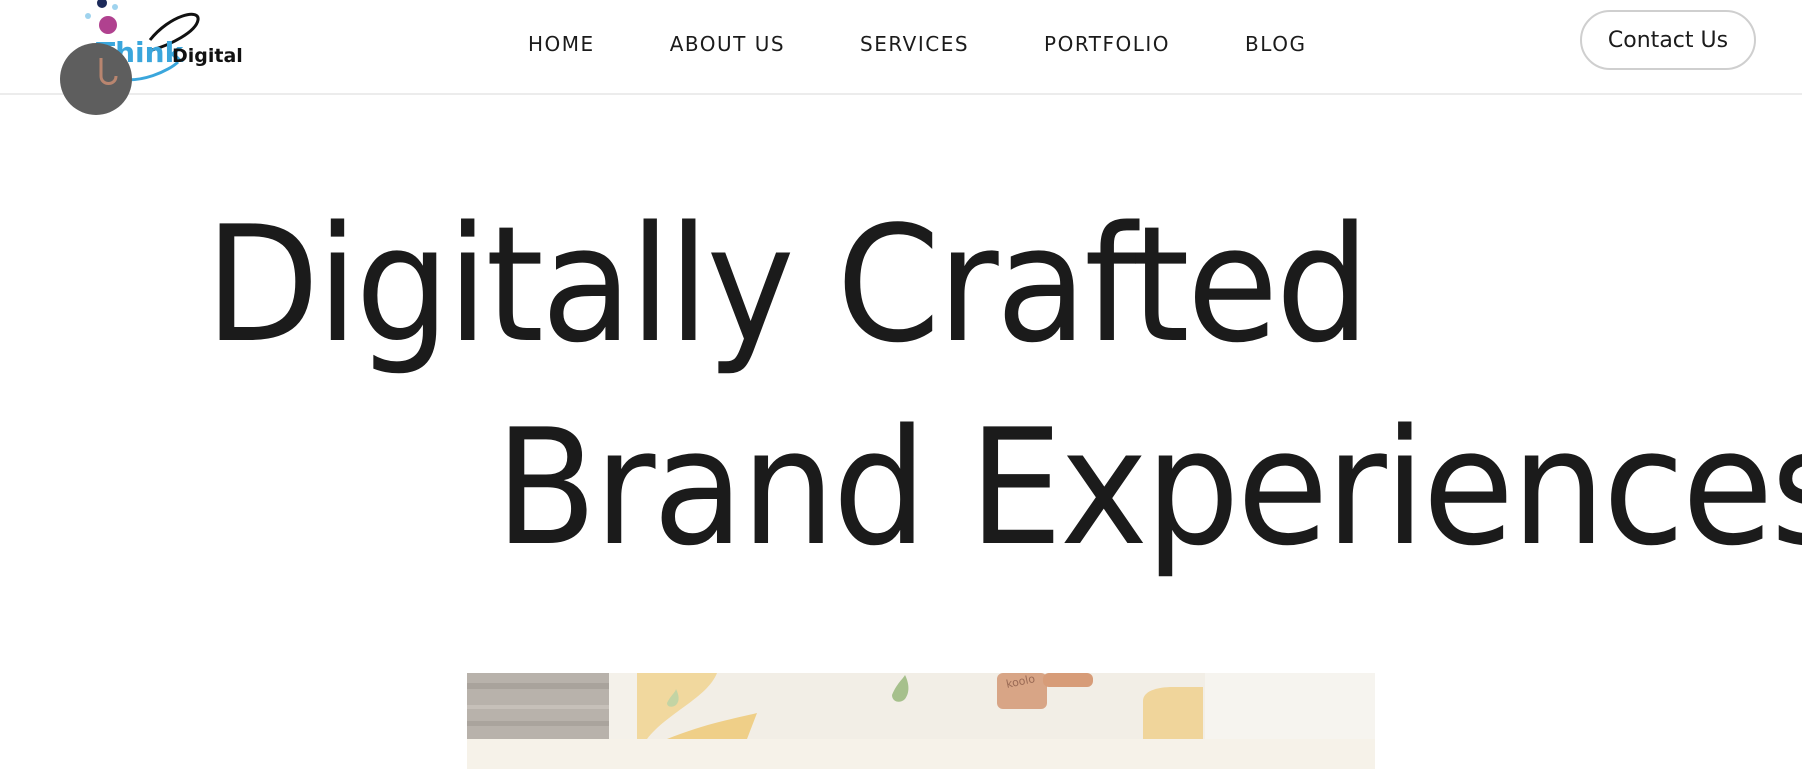 This screenshot has height=769, width=1802. What do you see at coordinates (207, 56) in the screenshot?
I see `logo-digital-text: Digital` at bounding box center [207, 56].